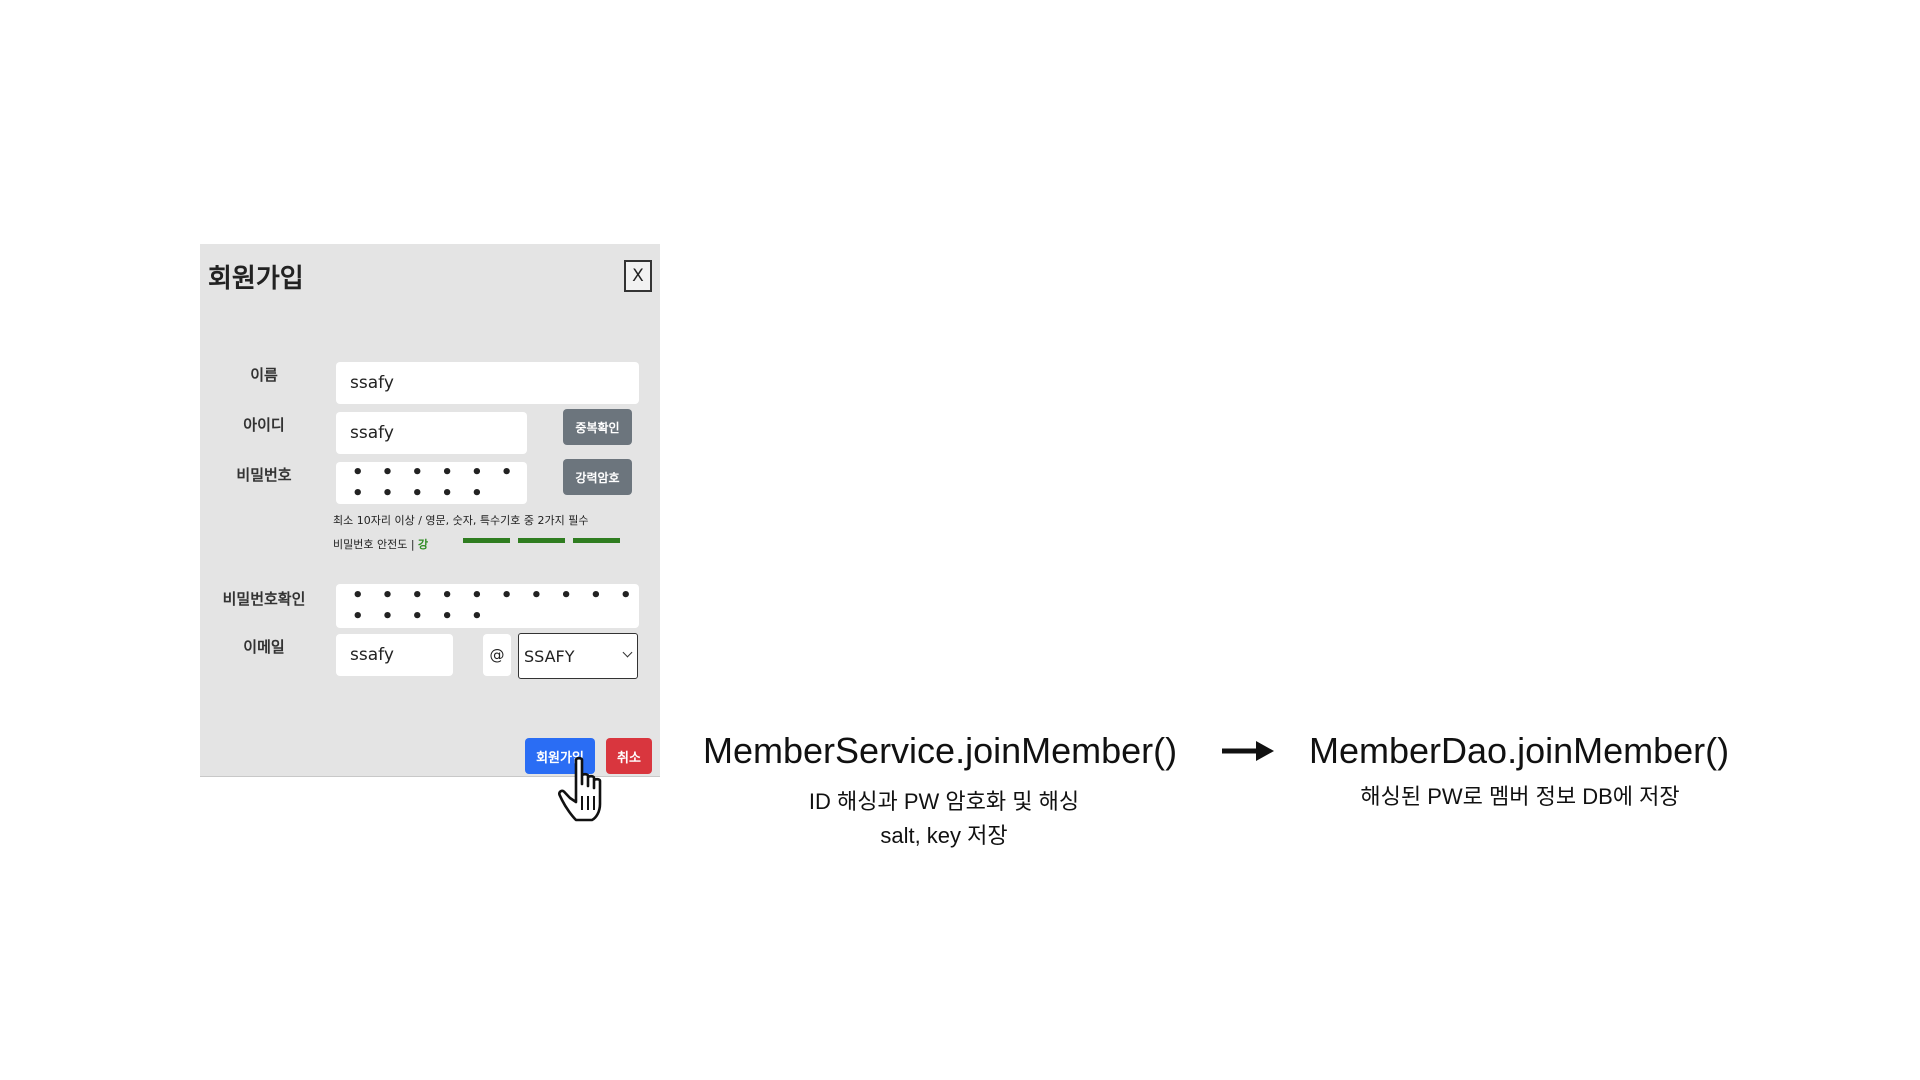 The height and width of the screenshot is (1080, 1920). I want to click on email-label: 이메일, so click(264, 647).